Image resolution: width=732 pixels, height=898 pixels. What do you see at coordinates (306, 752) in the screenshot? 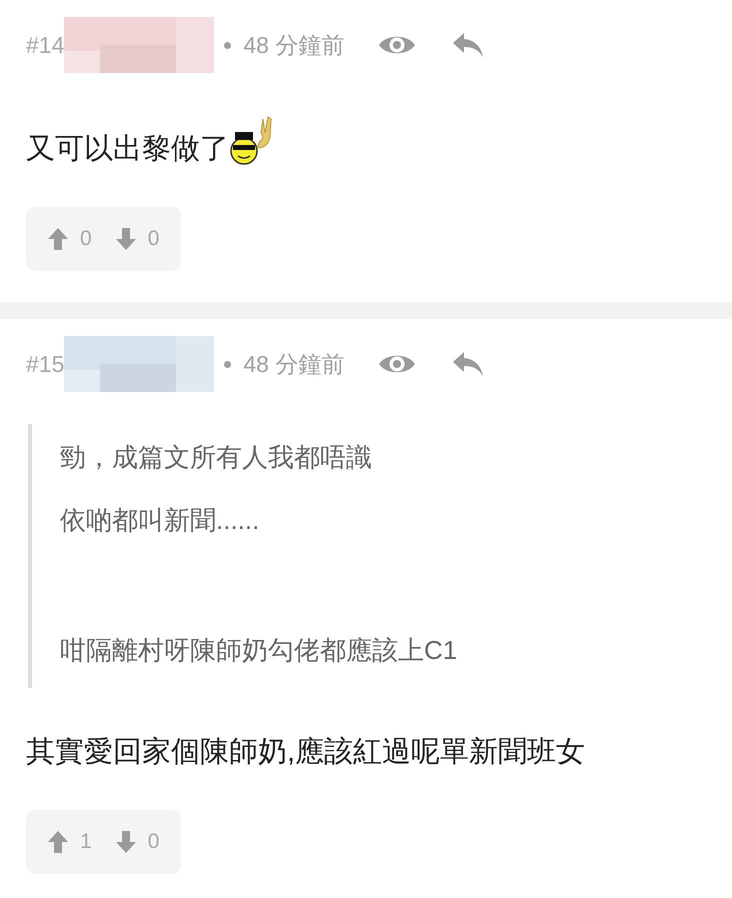
I see `post-text: 其實愛回家個陳師奶,應該紅過呢單新聞班女` at bounding box center [306, 752].